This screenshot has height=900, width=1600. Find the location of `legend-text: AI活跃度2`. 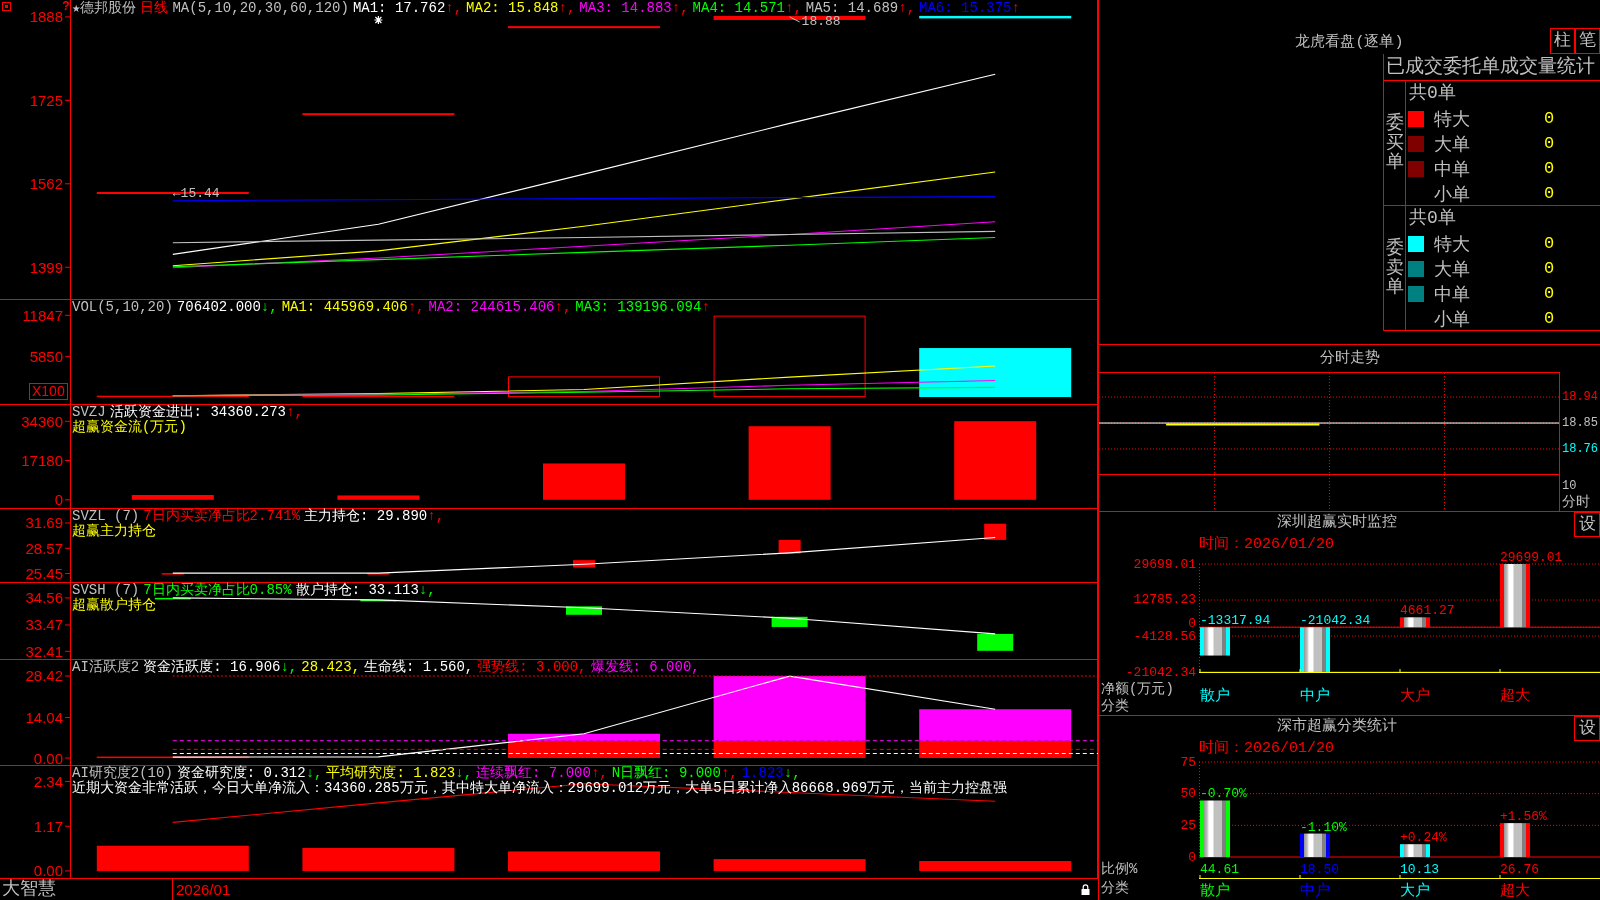

legend-text: AI活跃度2 is located at coordinates (106, 667).